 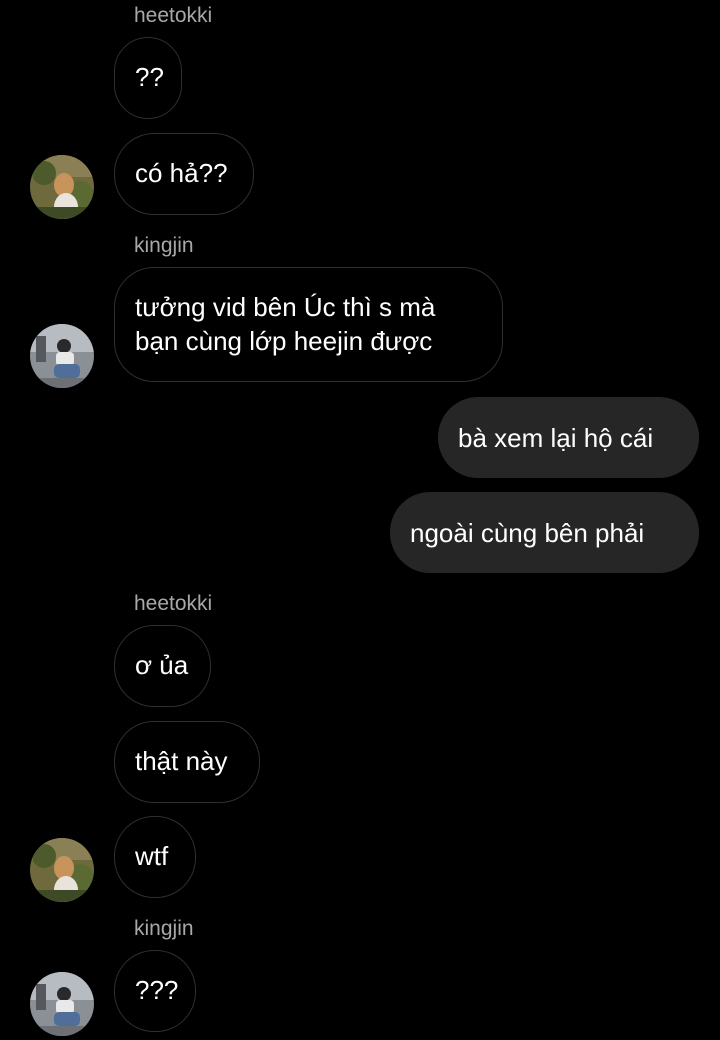 I want to click on message-bubble-incoming: thật này, so click(x=187, y=762).